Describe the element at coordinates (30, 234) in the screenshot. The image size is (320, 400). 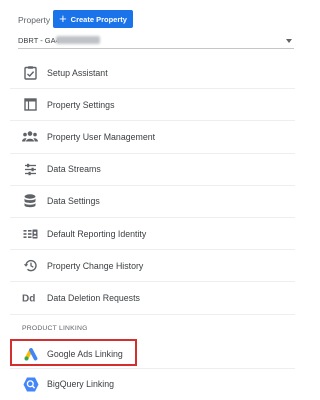
I see `identity-icon` at that location.